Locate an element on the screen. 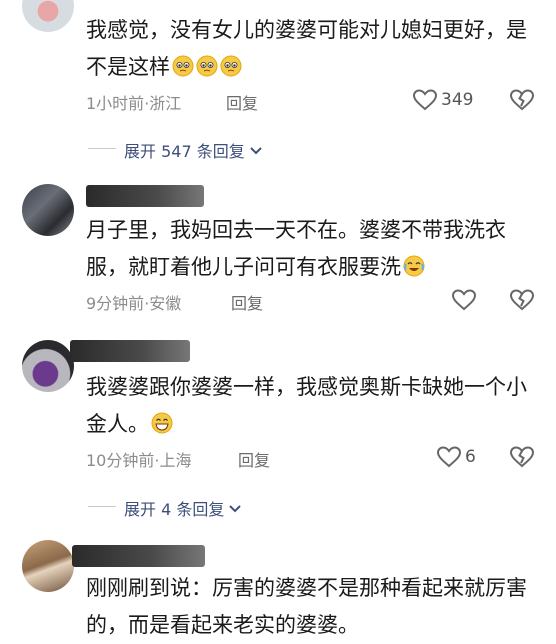 This screenshot has width=556, height=644. comment-meta: 10分钟前·上海 is located at coordinates (138, 459).